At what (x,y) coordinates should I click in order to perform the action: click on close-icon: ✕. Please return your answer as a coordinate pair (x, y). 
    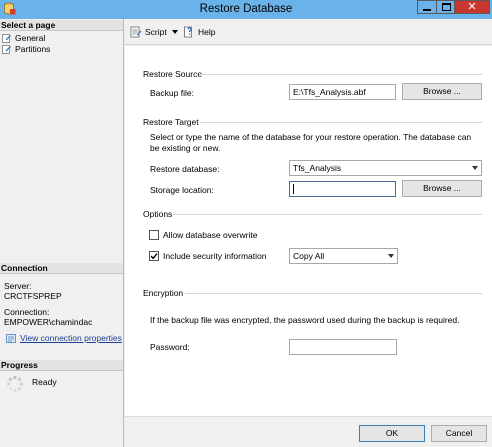
    Looking at the image, I should click on (472, 7).